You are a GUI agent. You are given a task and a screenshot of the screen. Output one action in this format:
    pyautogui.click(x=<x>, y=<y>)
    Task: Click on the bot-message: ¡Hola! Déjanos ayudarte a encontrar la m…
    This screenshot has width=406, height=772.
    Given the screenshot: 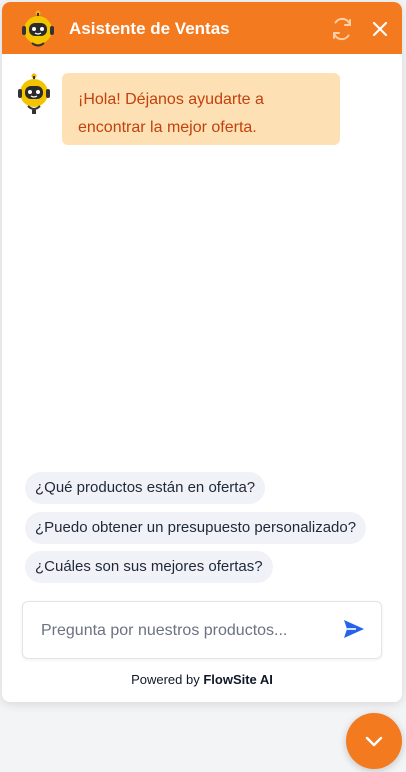 What is the action you would take?
    pyautogui.click(x=201, y=109)
    